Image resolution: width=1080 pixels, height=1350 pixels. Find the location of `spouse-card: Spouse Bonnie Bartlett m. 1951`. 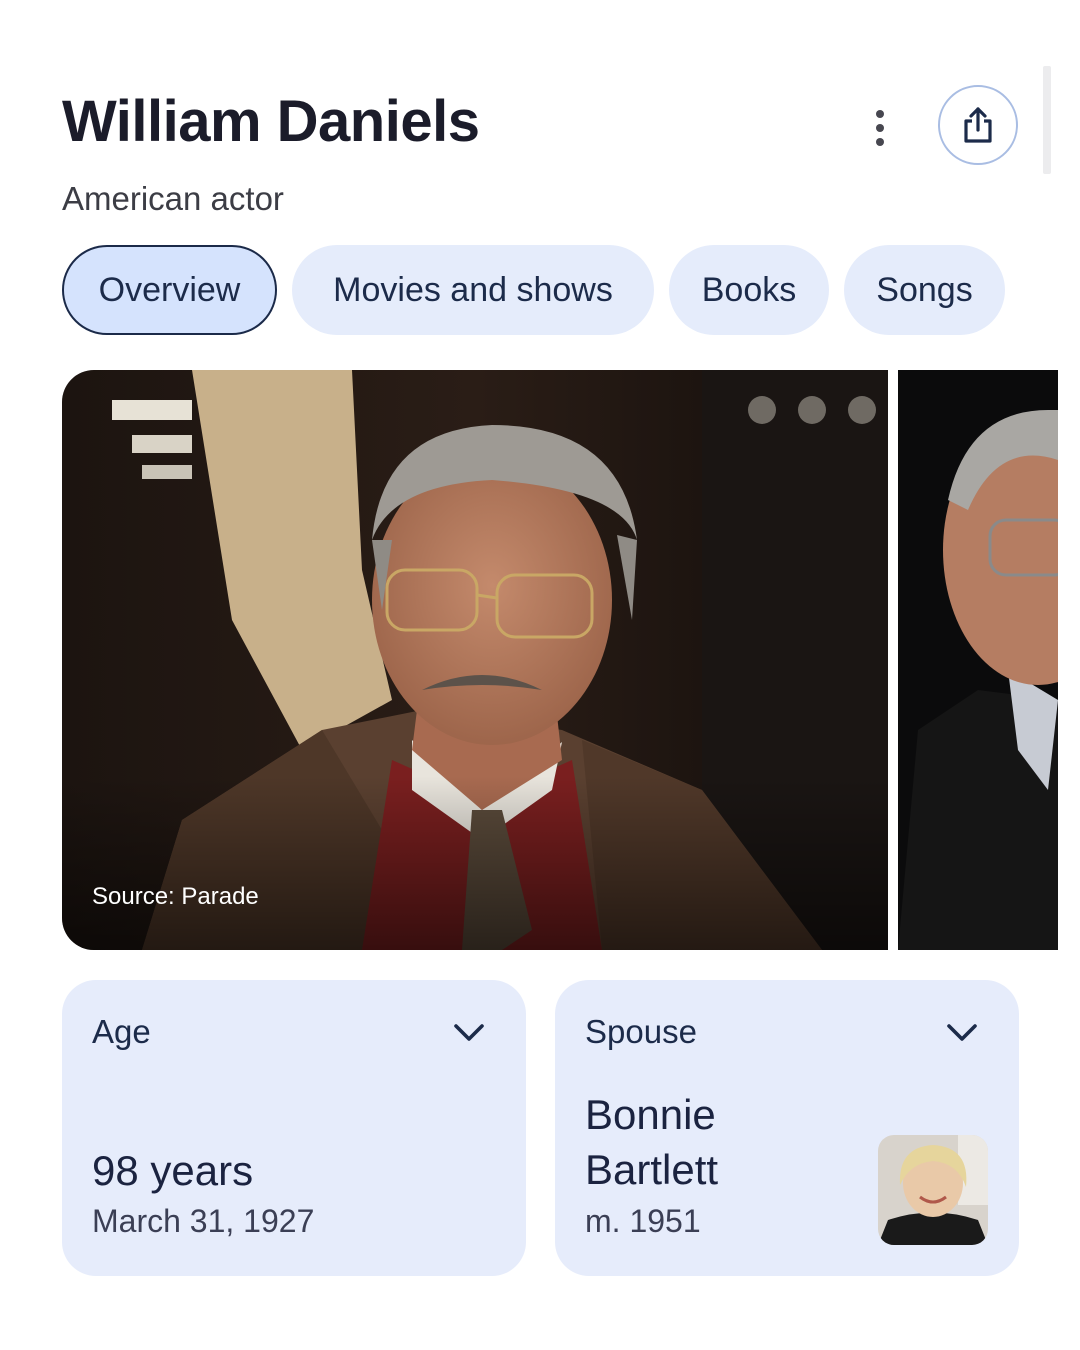

spouse-card: Spouse Bonnie Bartlett m. 1951 is located at coordinates (787, 1128).